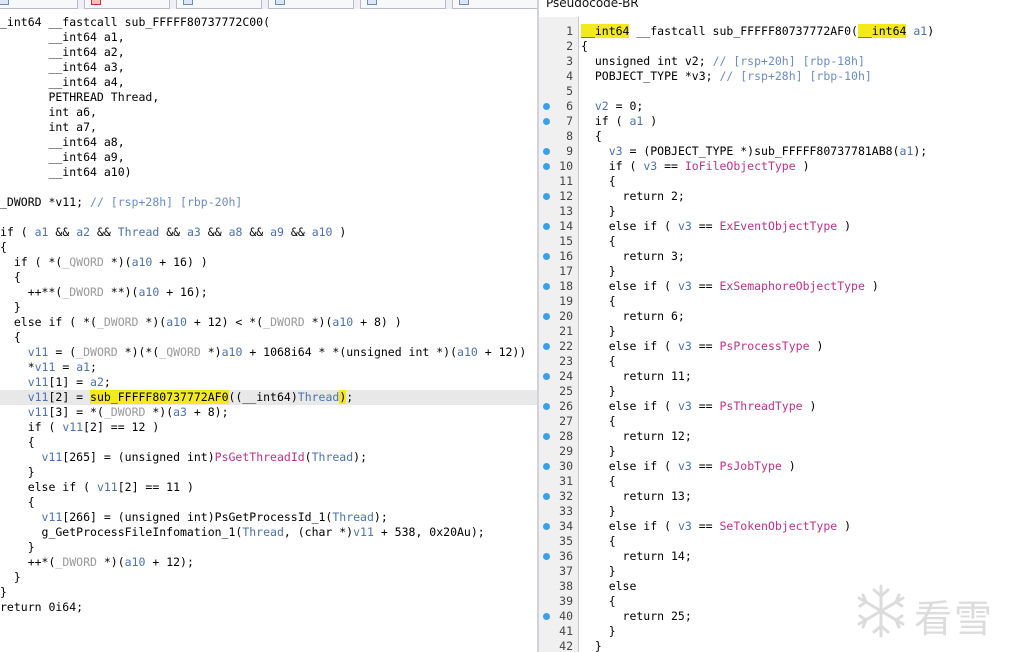  I want to click on code-line: _DWORD *v11; // [rsp+28h] [rbp-20h], so click(121, 202).